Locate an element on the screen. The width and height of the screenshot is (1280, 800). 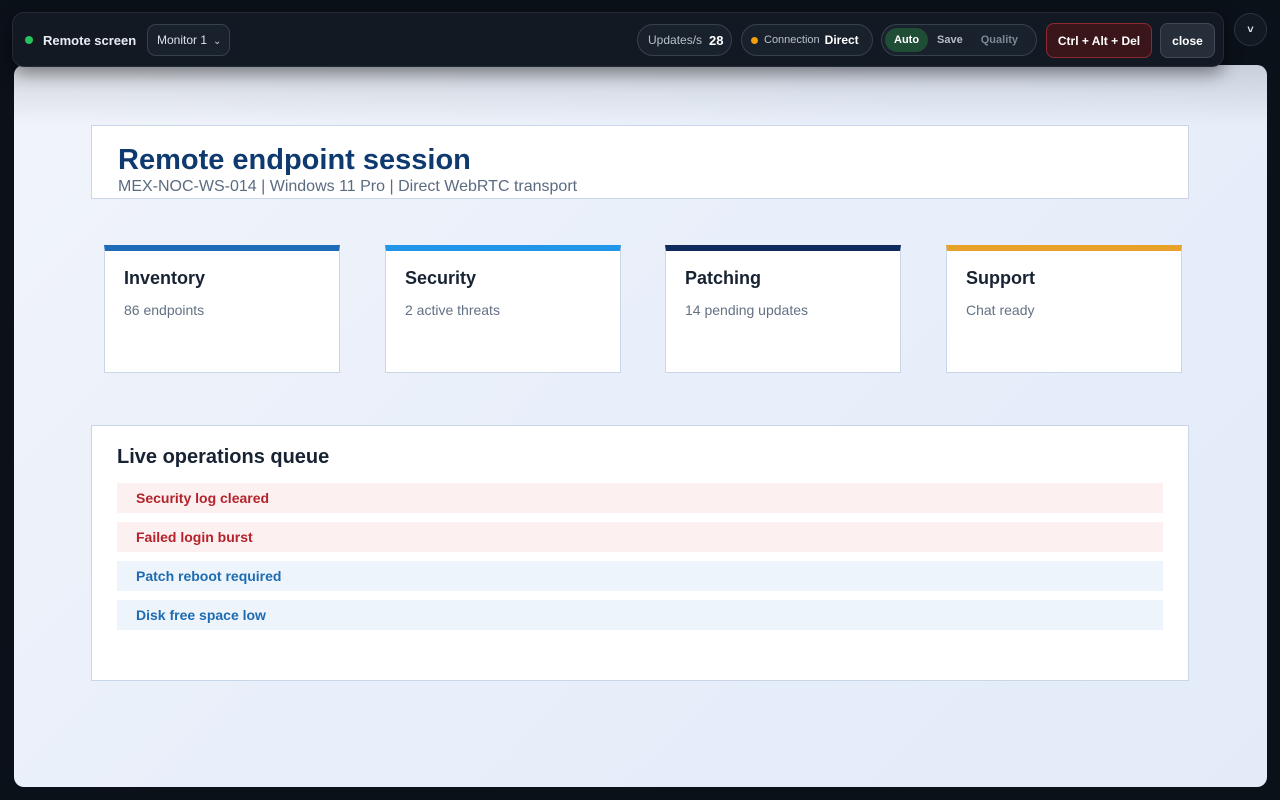
queue-item: Patch reboot required is located at coordinates (640, 576).